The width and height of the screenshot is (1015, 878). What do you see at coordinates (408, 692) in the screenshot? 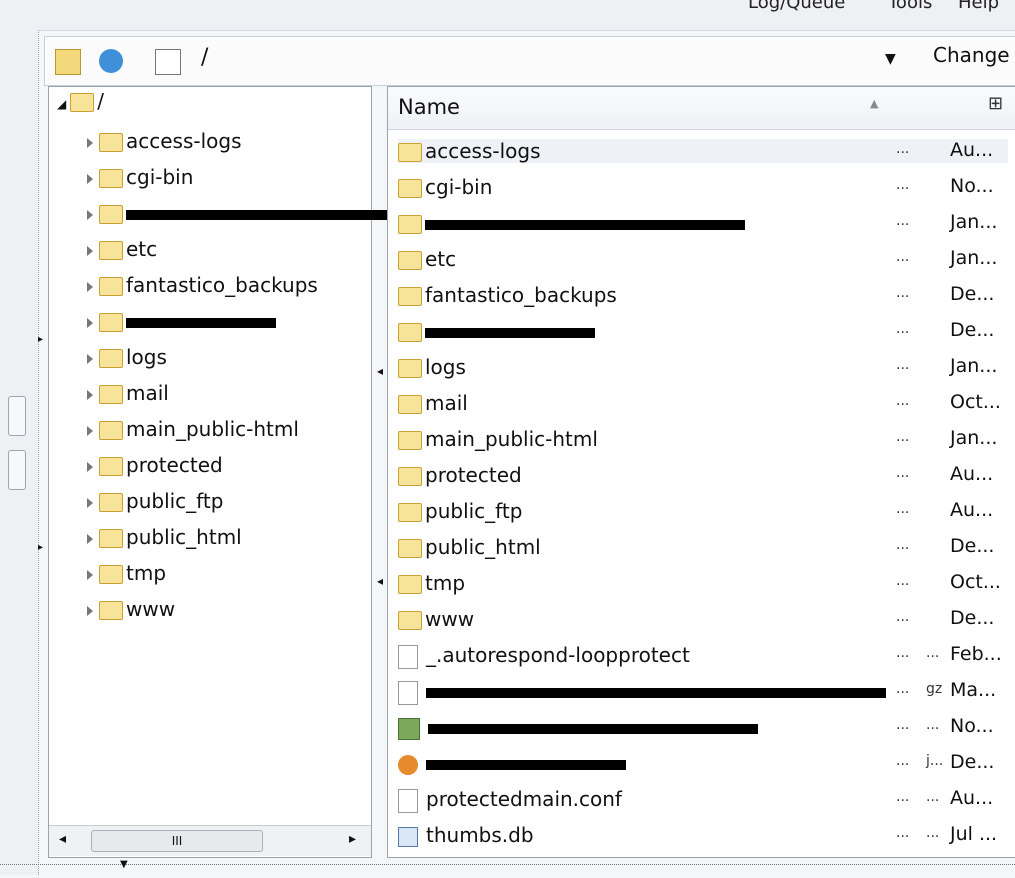
I see `file-icon` at bounding box center [408, 692].